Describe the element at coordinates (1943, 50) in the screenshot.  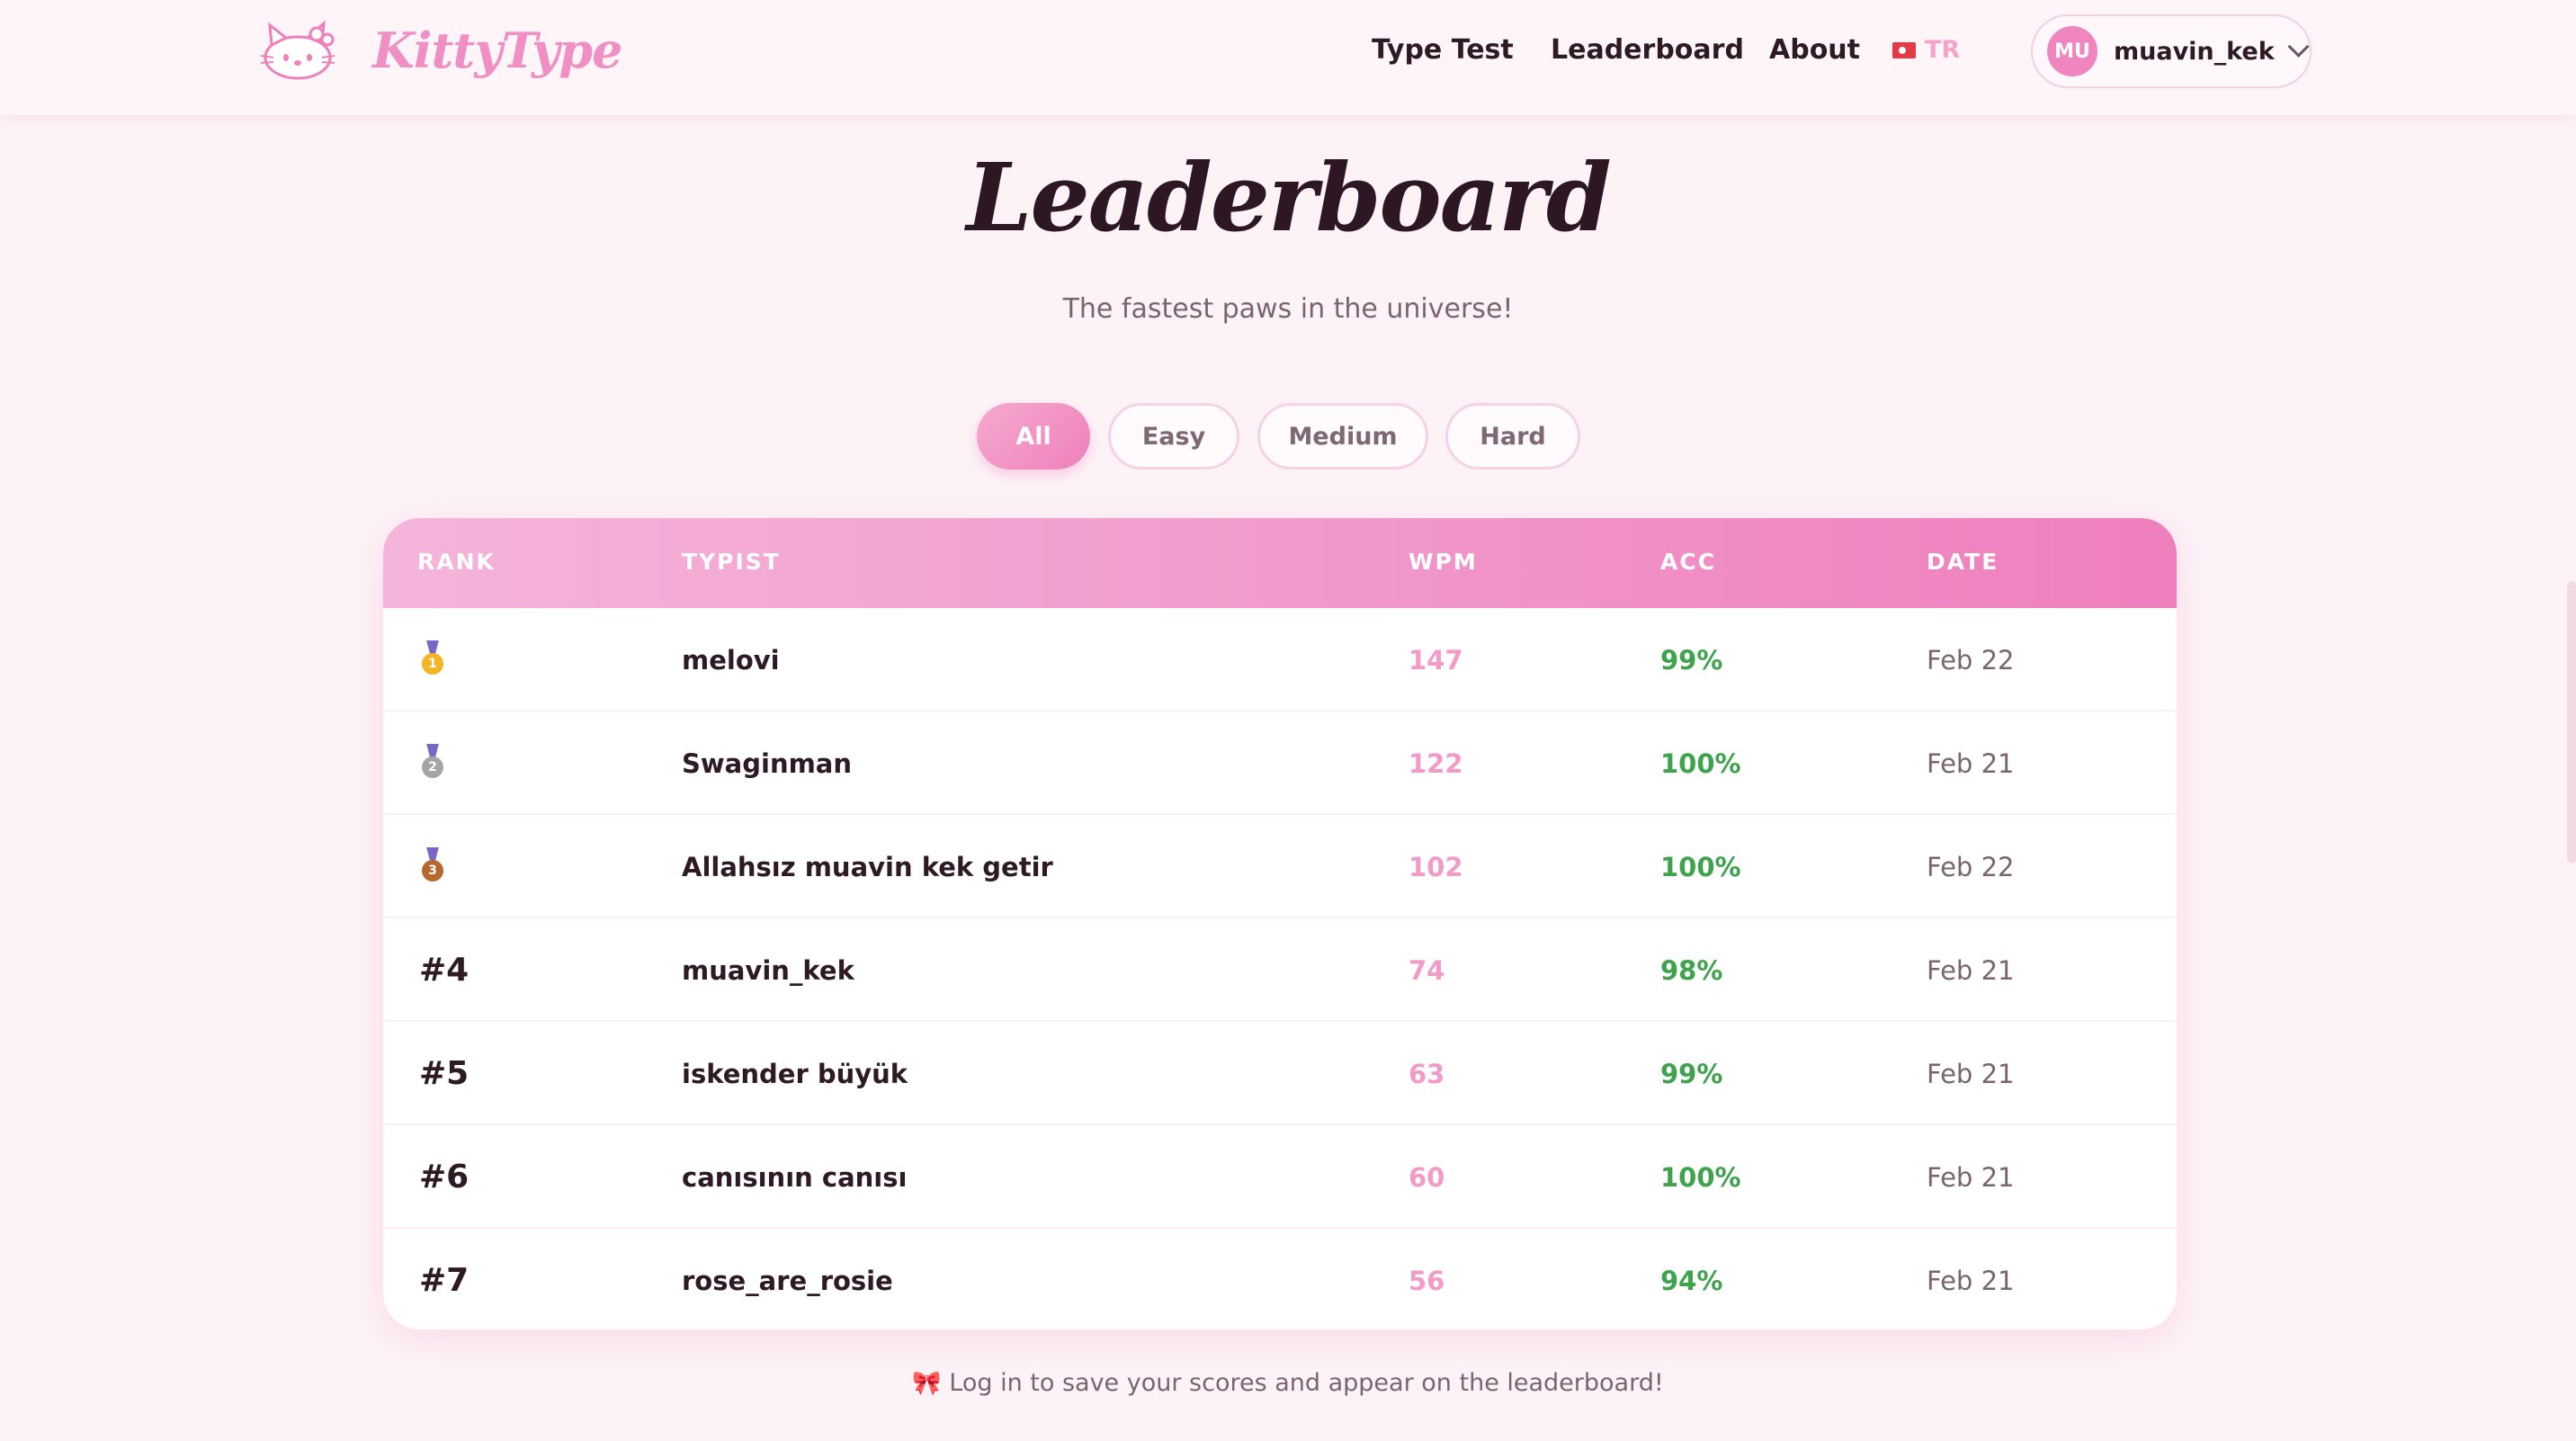
I see `language-code: TR` at that location.